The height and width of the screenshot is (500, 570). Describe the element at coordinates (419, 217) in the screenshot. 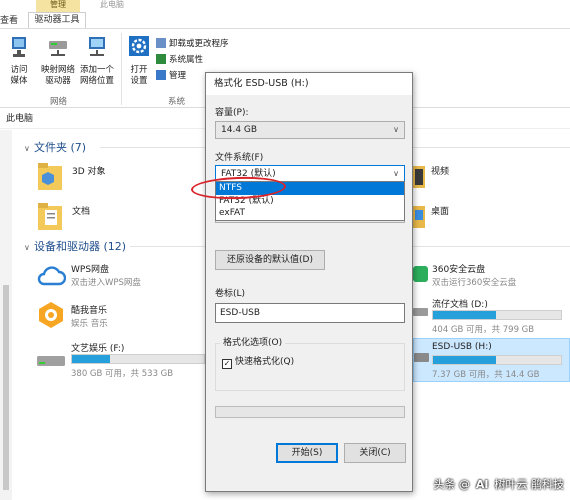

I see `desktop-folder-icon` at that location.